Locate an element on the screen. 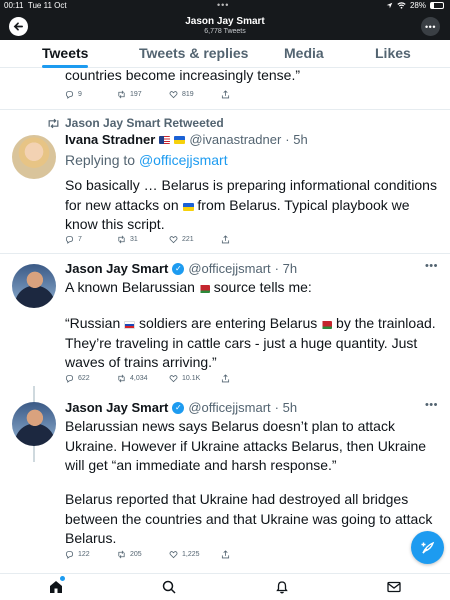 The width and height of the screenshot is (450, 600). bell-icon is located at coordinates (282, 587).